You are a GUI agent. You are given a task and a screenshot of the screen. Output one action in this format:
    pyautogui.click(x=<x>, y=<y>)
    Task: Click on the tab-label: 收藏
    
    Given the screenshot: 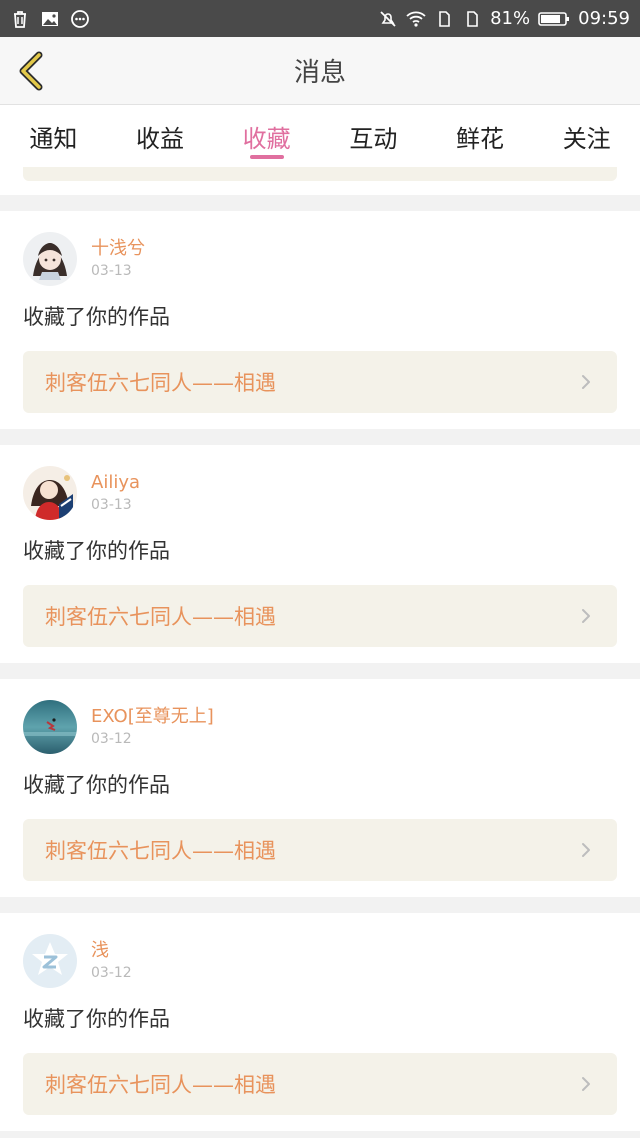 What is the action you would take?
    pyautogui.click(x=266, y=138)
    